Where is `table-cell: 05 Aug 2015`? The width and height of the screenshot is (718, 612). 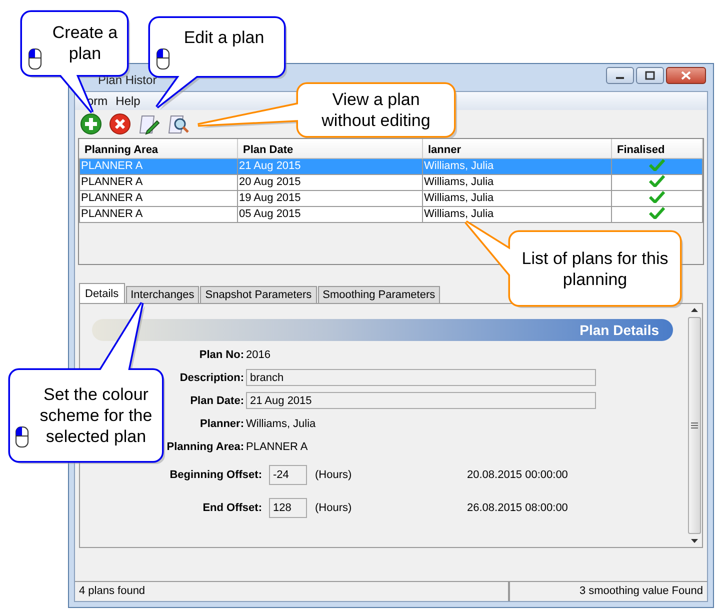 table-cell: 05 Aug 2015 is located at coordinates (330, 214).